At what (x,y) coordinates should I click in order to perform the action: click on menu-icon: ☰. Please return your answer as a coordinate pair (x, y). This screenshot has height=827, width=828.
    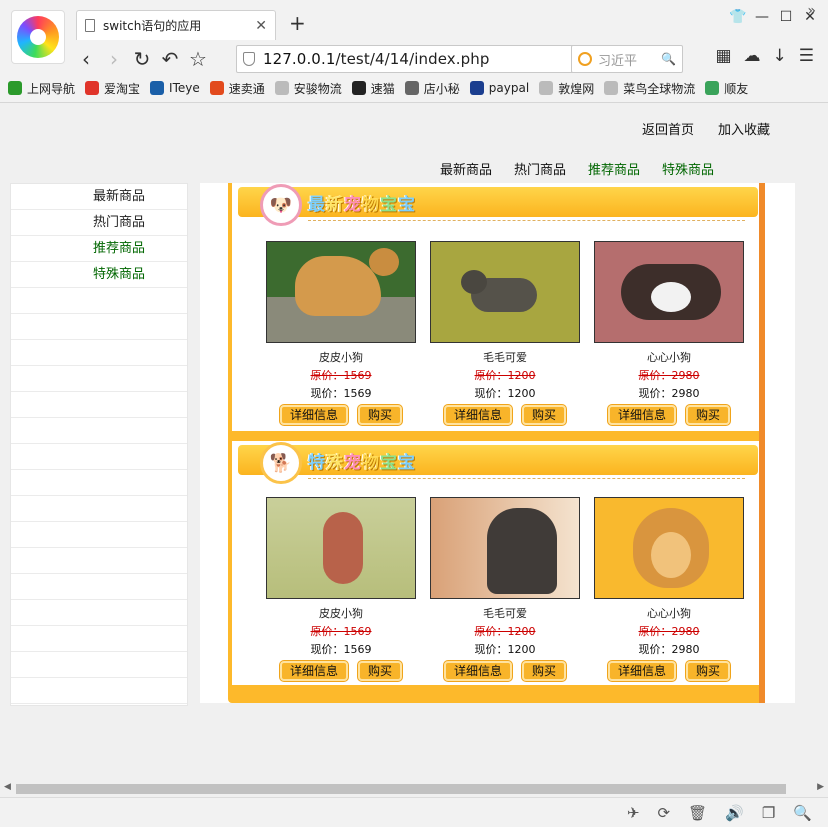
    Looking at the image, I should click on (806, 56).